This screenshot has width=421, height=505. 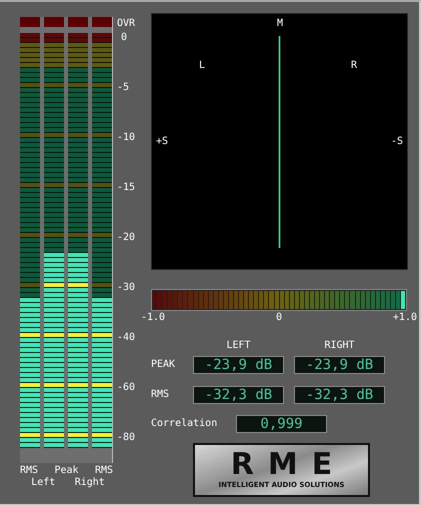 I want to click on scale-label: -60, so click(x=126, y=388).